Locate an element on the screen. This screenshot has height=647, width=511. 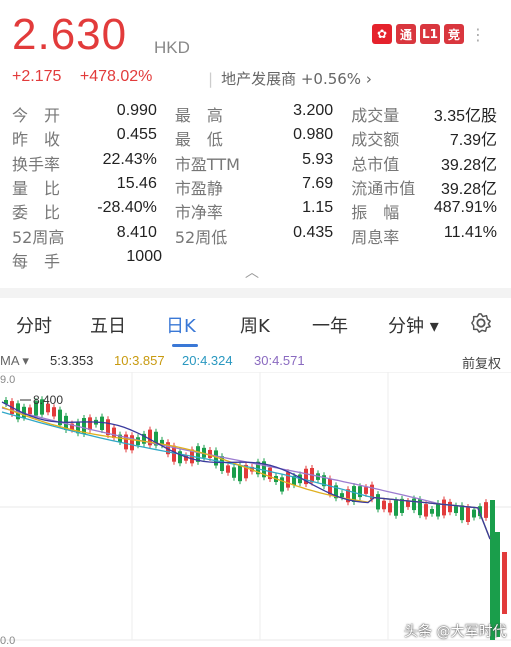
tab-five-day: 五日 is located at coordinates (108, 325).